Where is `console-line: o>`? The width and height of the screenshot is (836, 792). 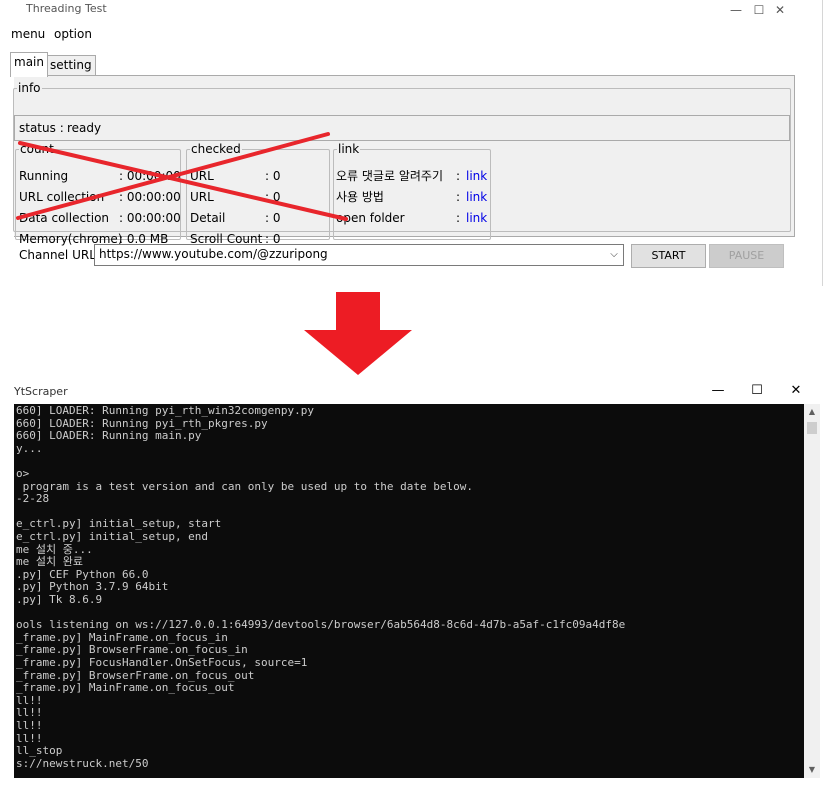 console-line: o> is located at coordinates (23, 473).